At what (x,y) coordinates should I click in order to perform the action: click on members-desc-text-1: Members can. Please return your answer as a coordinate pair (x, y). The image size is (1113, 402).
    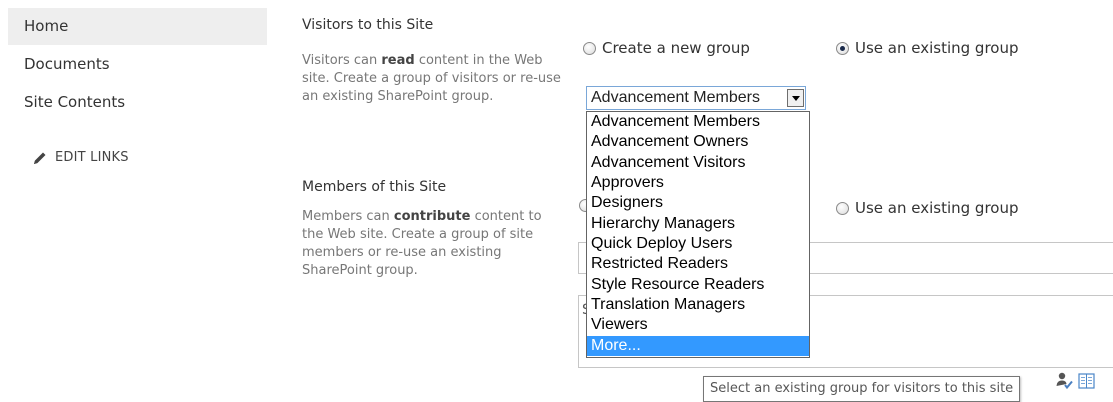
    Looking at the image, I should click on (348, 216).